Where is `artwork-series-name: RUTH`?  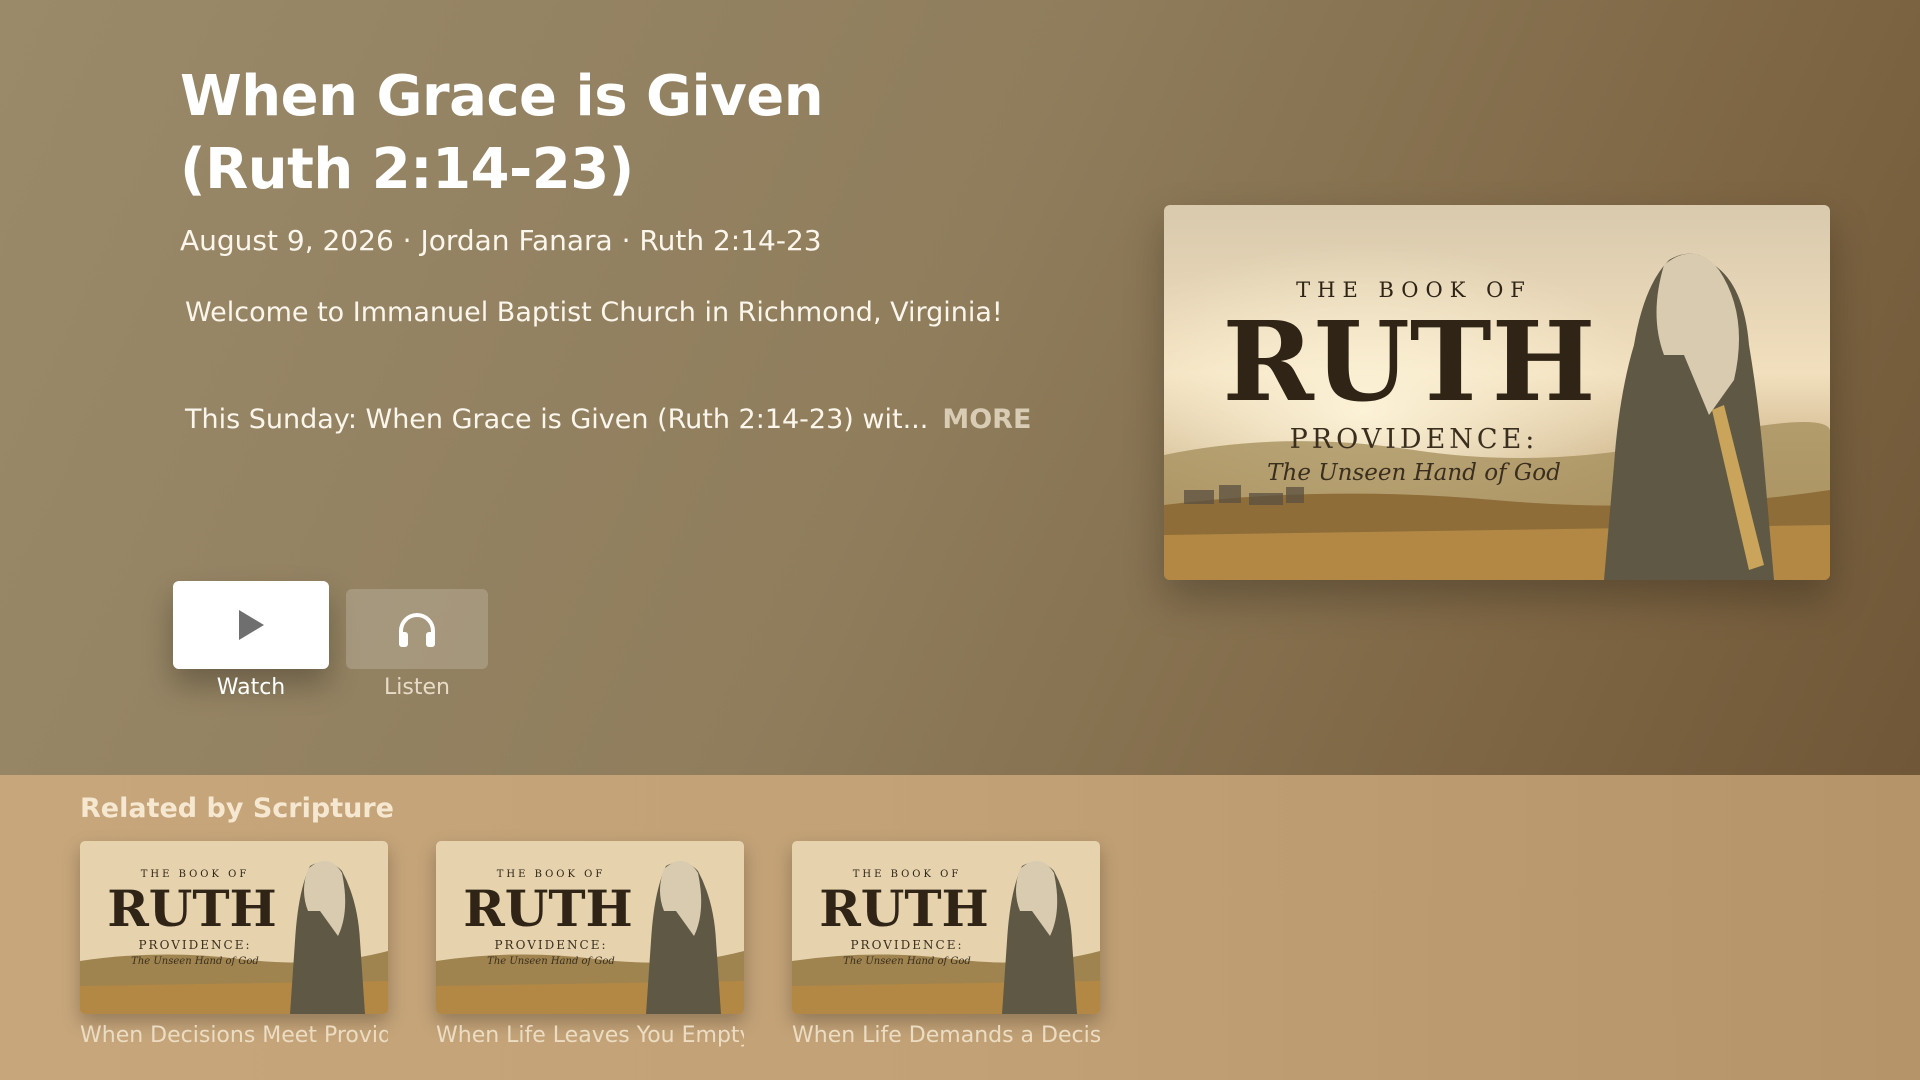 artwork-series-name: RUTH is located at coordinates (1408, 361).